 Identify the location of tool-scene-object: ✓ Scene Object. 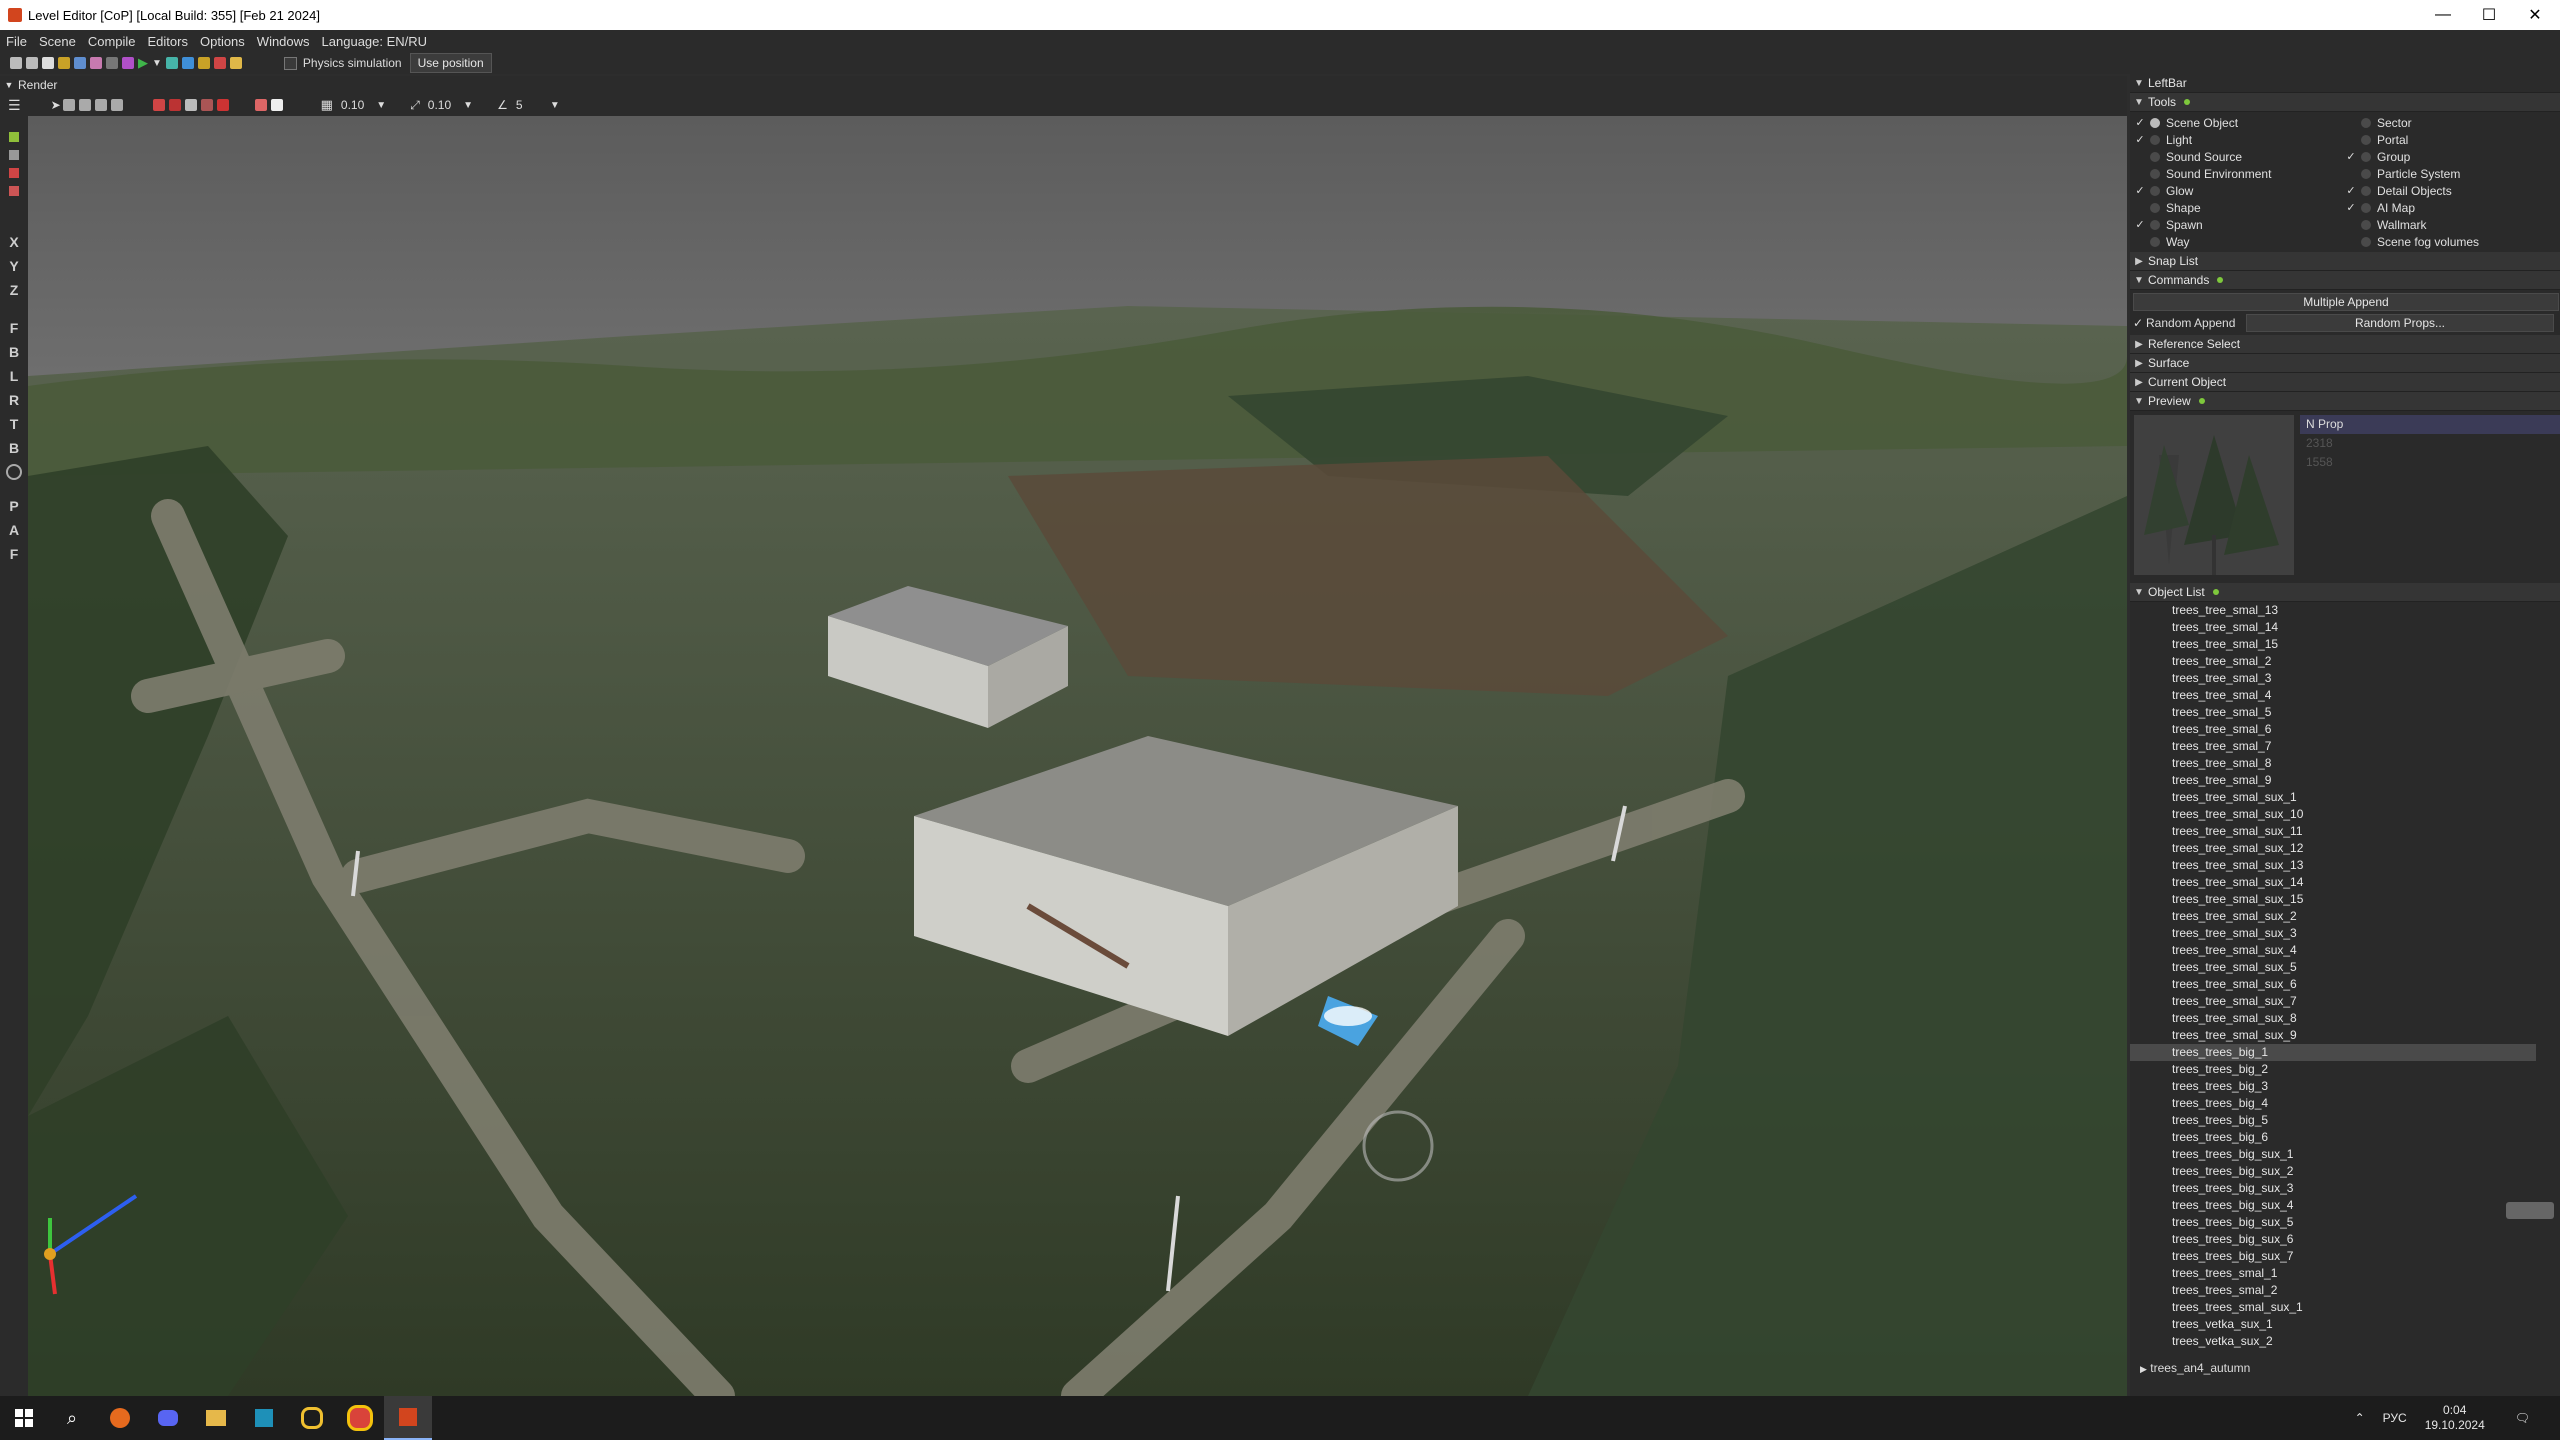
(2239, 122).